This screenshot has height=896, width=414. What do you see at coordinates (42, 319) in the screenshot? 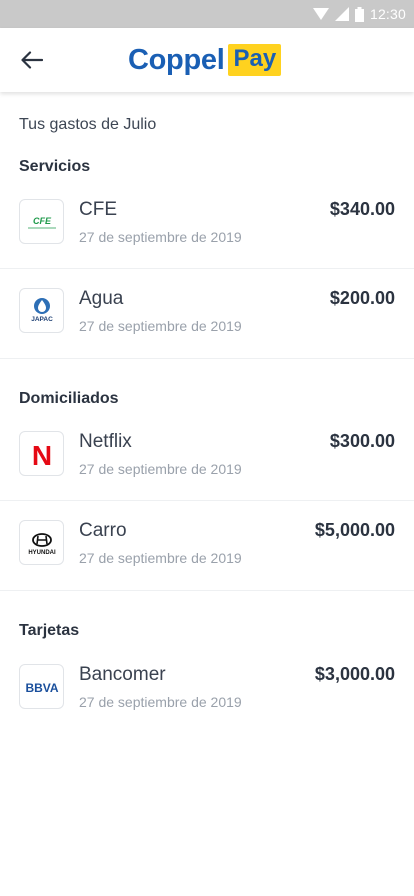
I see `svg-text: JAPAC` at bounding box center [42, 319].